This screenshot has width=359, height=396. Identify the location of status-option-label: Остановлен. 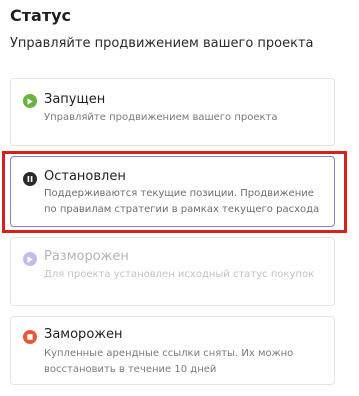
(85, 176).